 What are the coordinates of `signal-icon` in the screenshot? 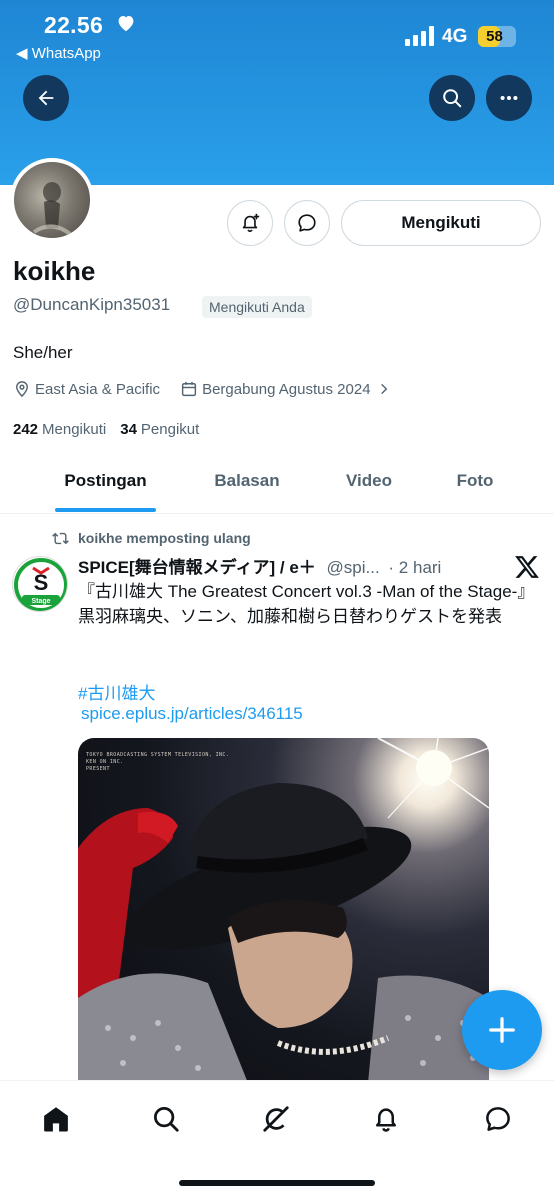 It's located at (419, 36).